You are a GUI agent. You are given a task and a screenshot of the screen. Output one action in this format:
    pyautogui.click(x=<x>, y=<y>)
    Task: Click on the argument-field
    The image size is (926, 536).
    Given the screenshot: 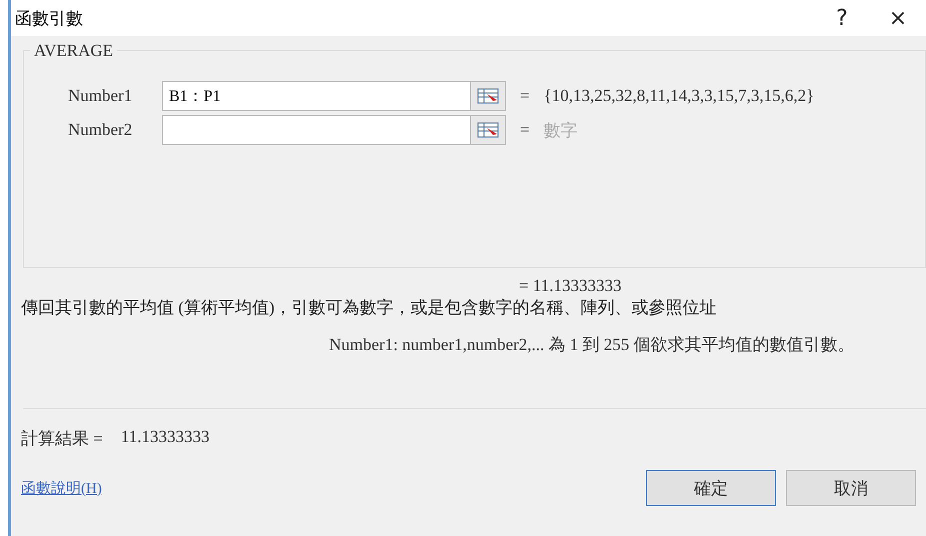 What is the action you would take?
    pyautogui.click(x=316, y=130)
    